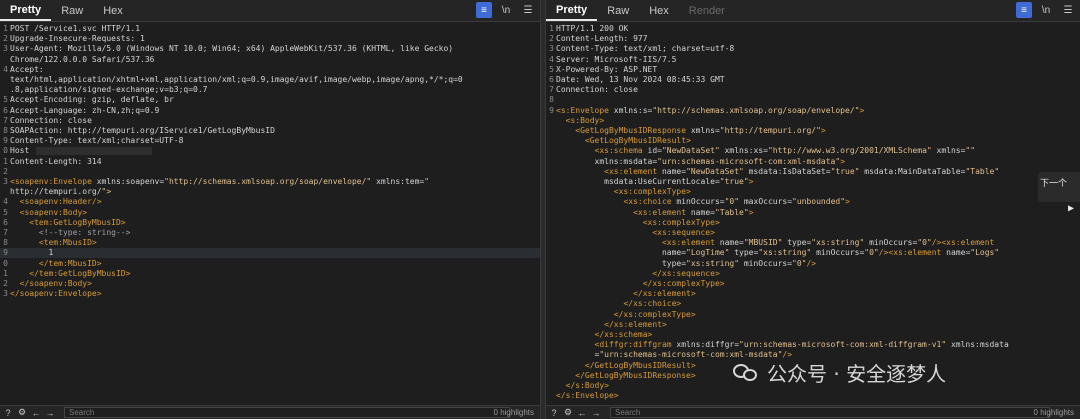 This screenshot has height=419, width=1080. Describe the element at coordinates (652, 304) in the screenshot. I see `code-line: </xs:choice>` at that location.